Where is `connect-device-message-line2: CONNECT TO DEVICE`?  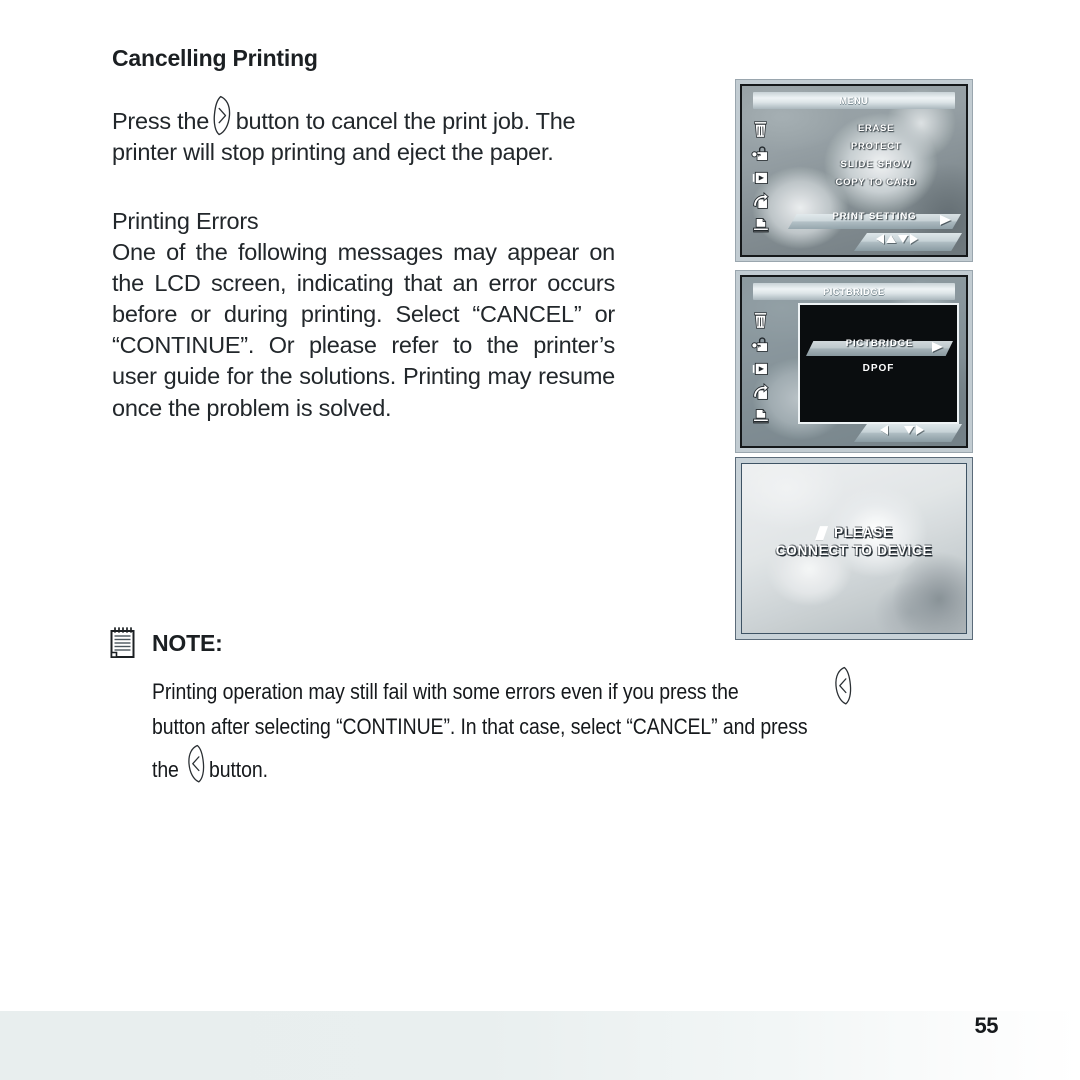 connect-device-message-line2: CONNECT TO DEVICE is located at coordinates (854, 551).